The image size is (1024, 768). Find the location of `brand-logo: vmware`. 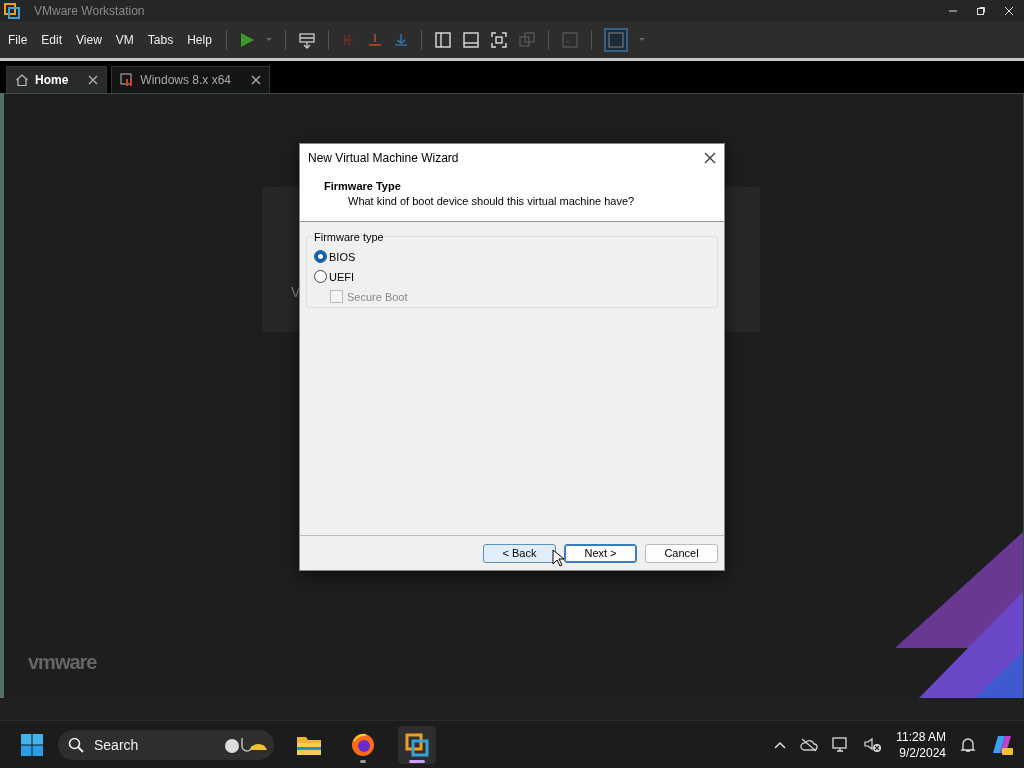

brand-logo: vmware is located at coordinates (62, 662).